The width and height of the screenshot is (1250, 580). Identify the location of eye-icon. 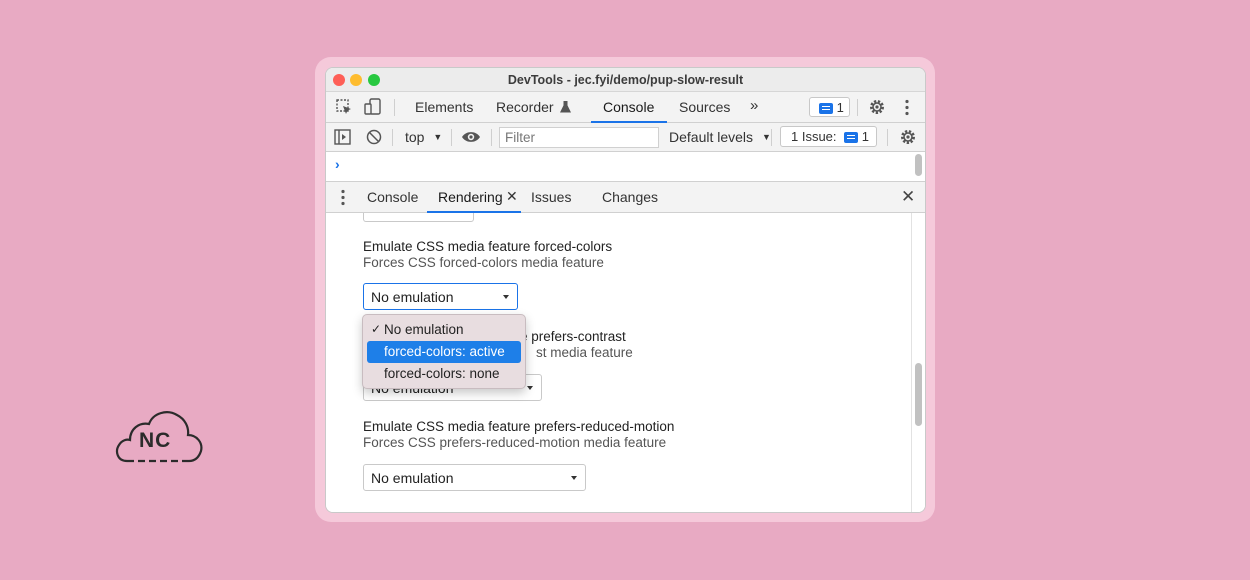
(471, 137).